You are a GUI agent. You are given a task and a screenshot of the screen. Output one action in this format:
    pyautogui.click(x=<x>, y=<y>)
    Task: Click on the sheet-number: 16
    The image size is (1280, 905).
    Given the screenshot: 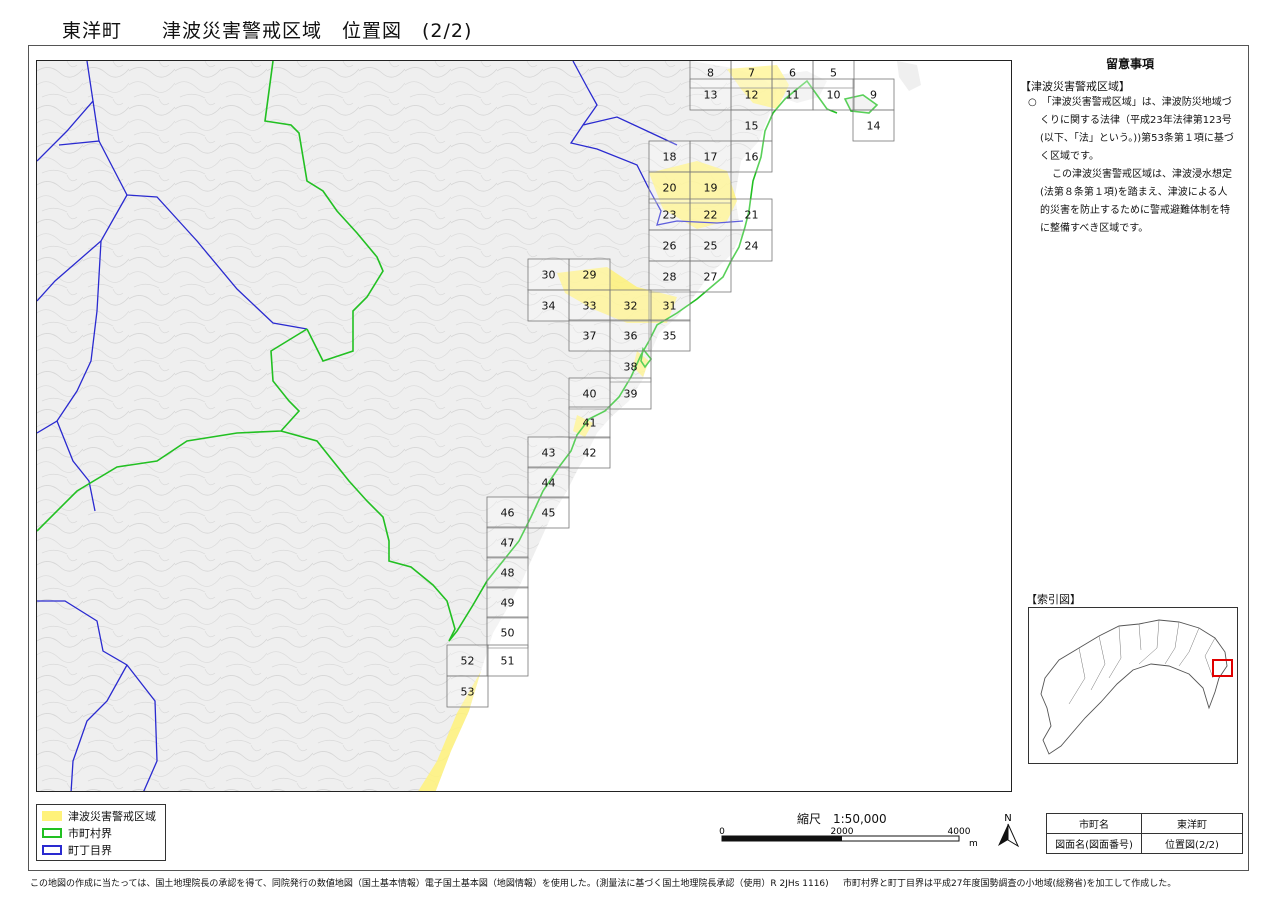 What is the action you would take?
    pyautogui.click(x=752, y=157)
    